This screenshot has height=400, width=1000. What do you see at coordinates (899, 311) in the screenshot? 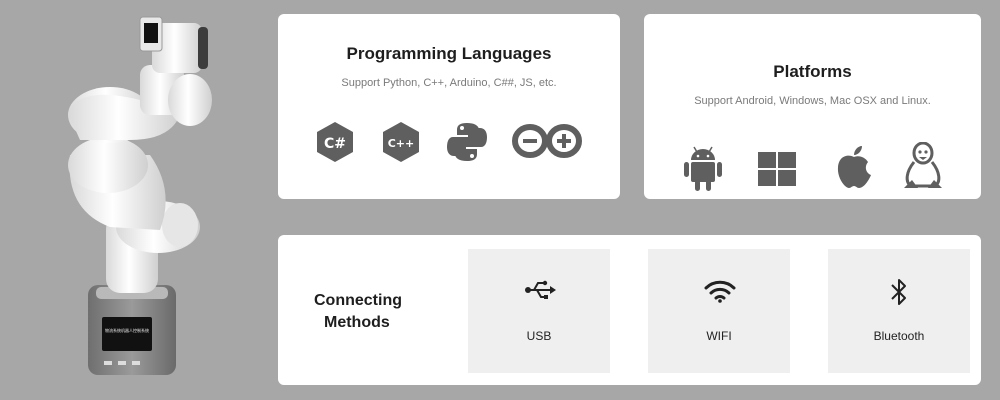
I see `bluetooth-tile: Bluetooth` at bounding box center [899, 311].